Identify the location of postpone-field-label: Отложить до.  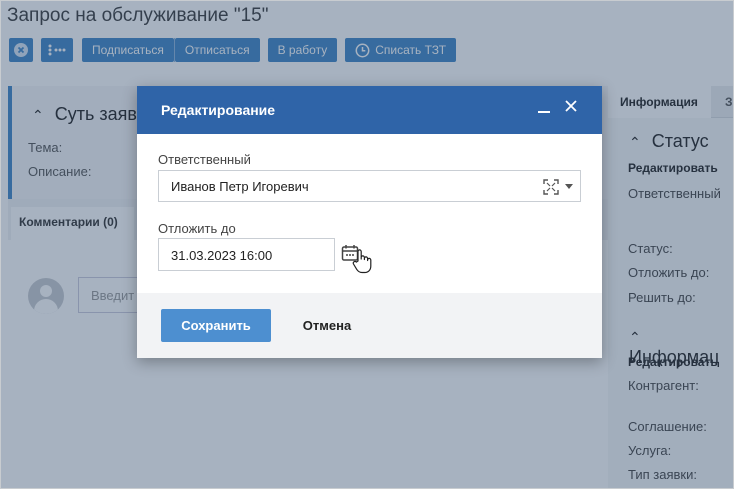
(197, 228).